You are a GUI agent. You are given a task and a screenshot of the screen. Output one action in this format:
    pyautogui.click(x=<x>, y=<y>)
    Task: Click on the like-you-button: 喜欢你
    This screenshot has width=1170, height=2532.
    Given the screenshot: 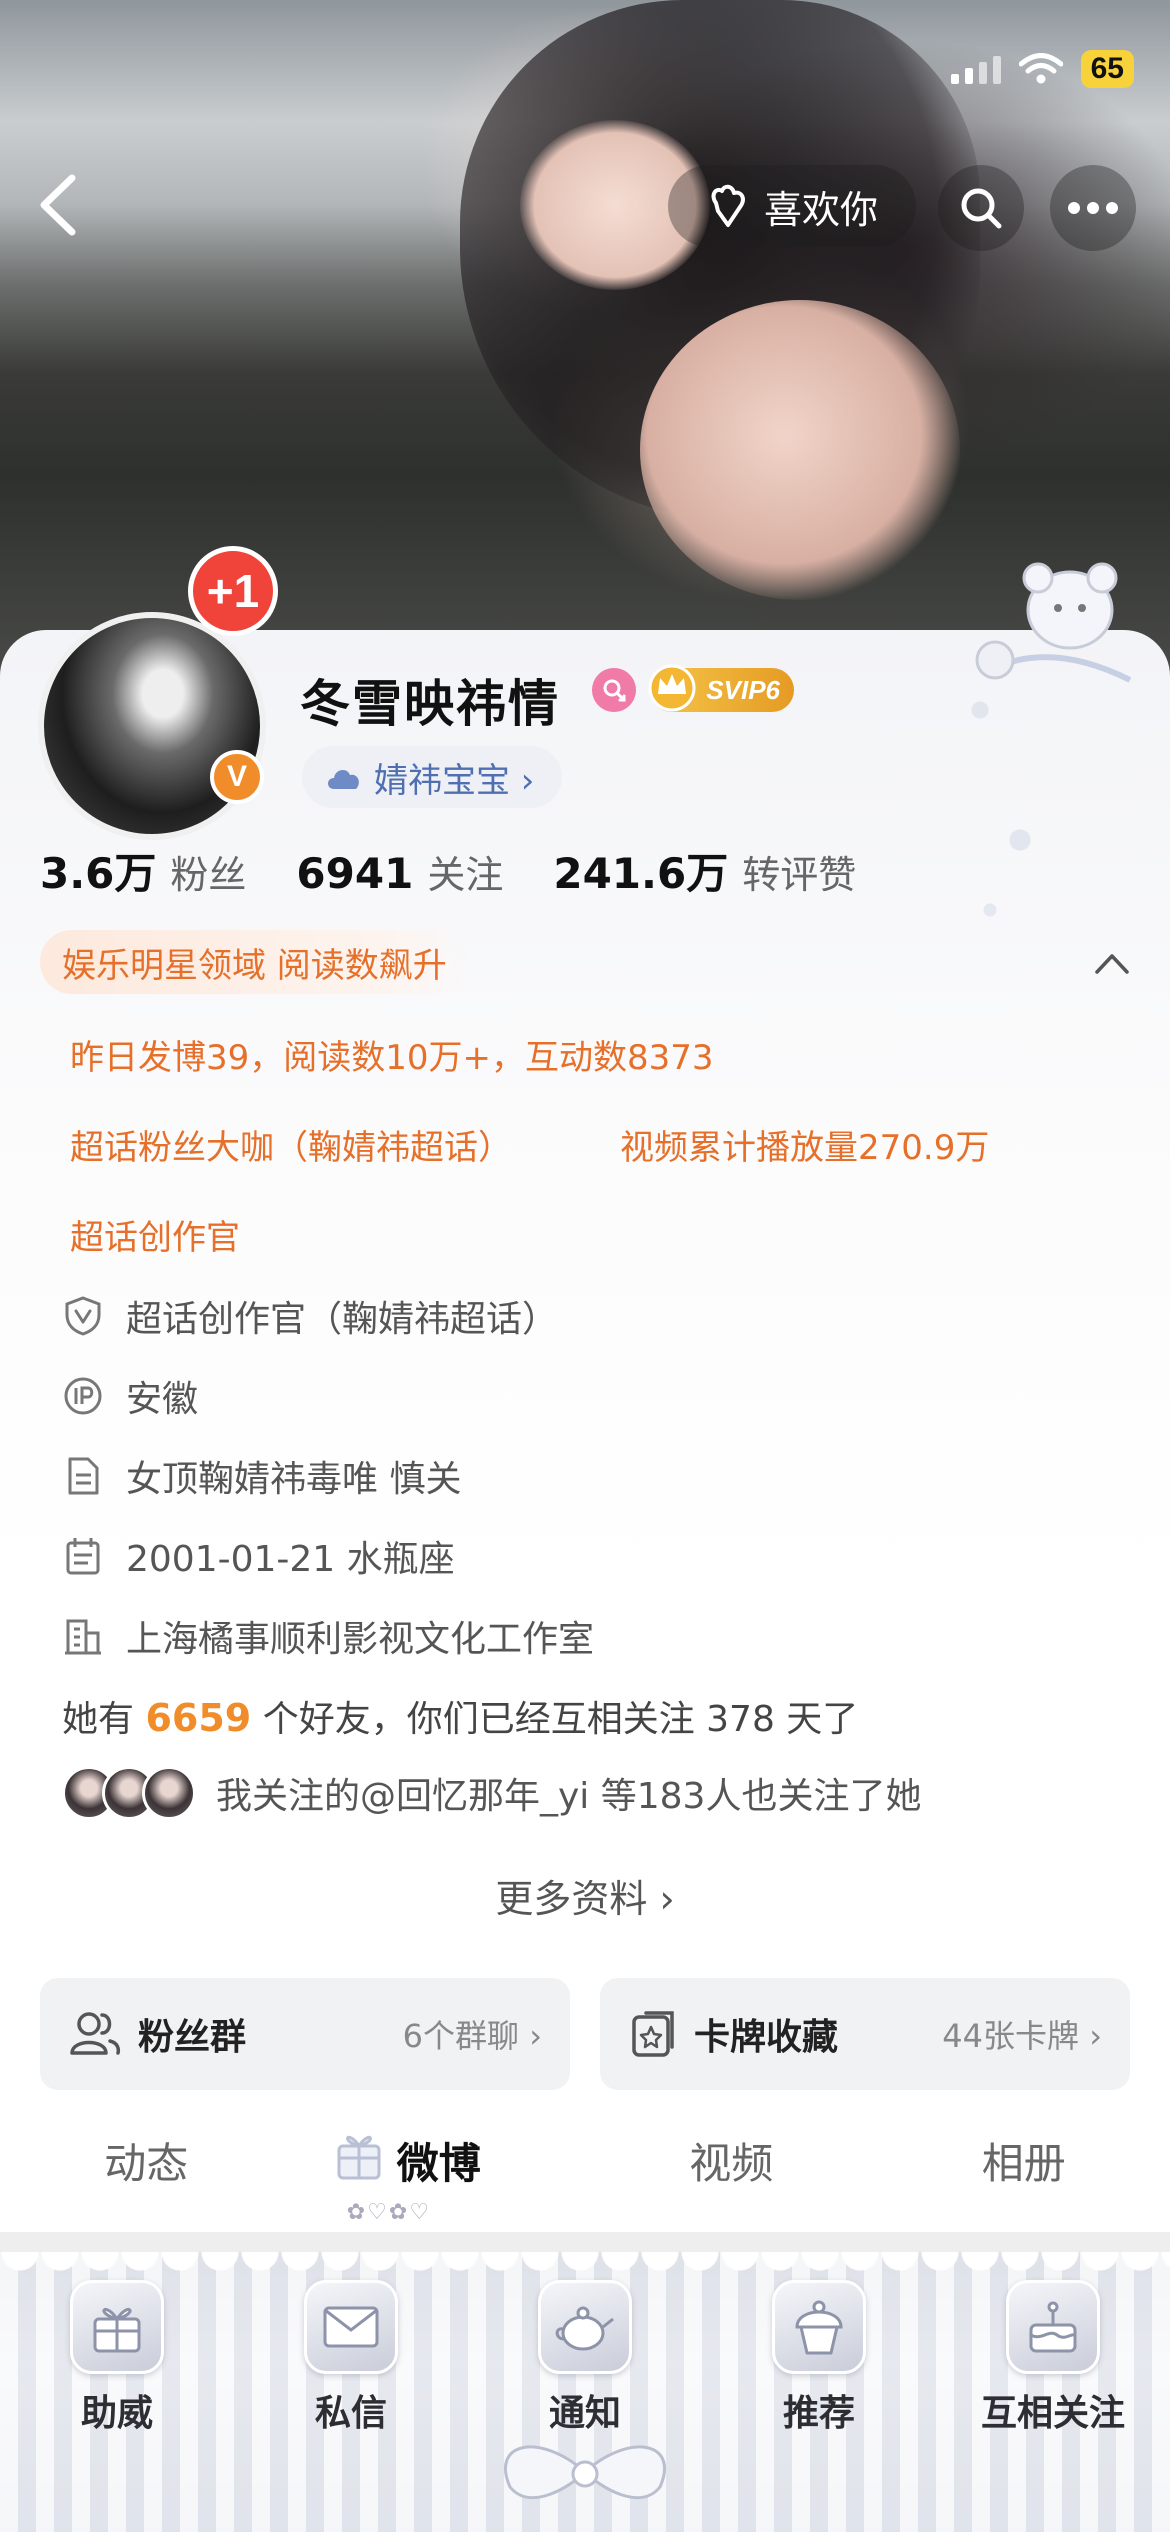 What is the action you would take?
    pyautogui.click(x=792, y=206)
    